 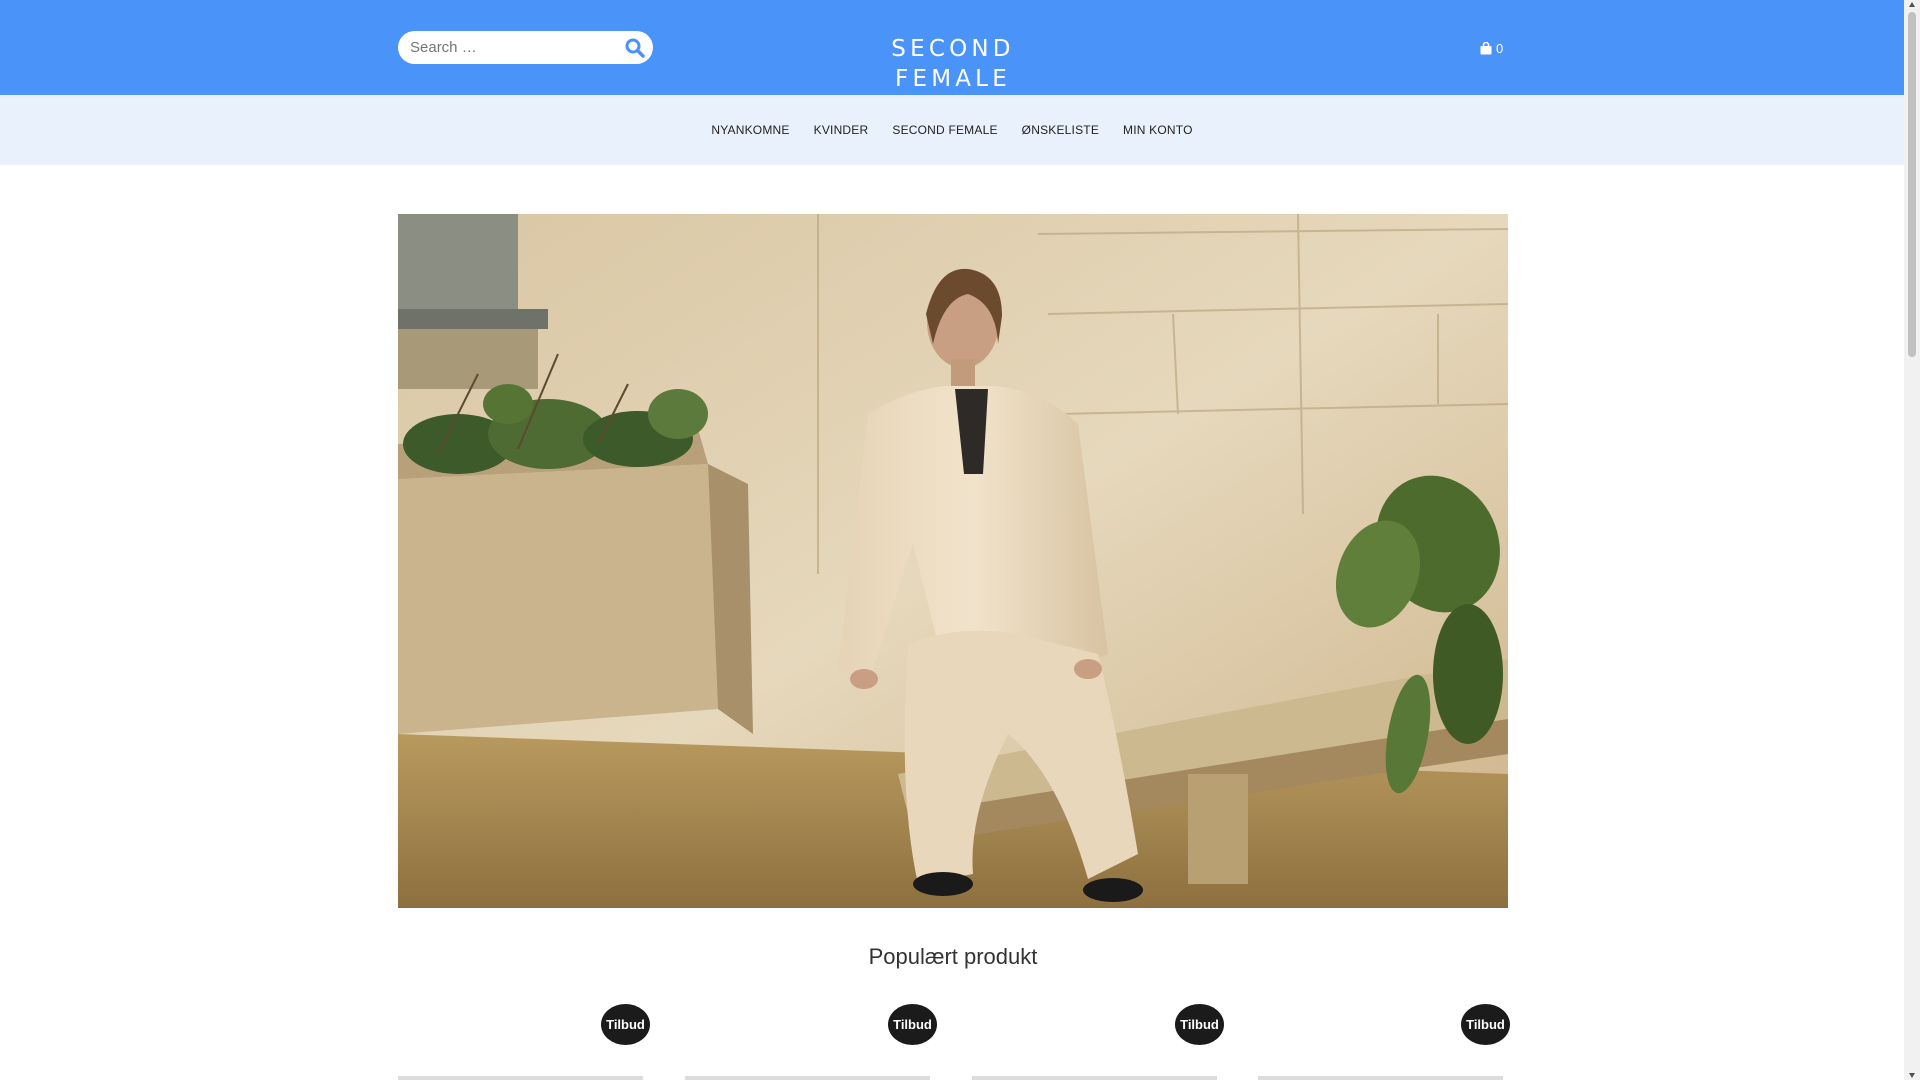 I want to click on header: SECOND FEMALE 0, so click(x=952, y=47).